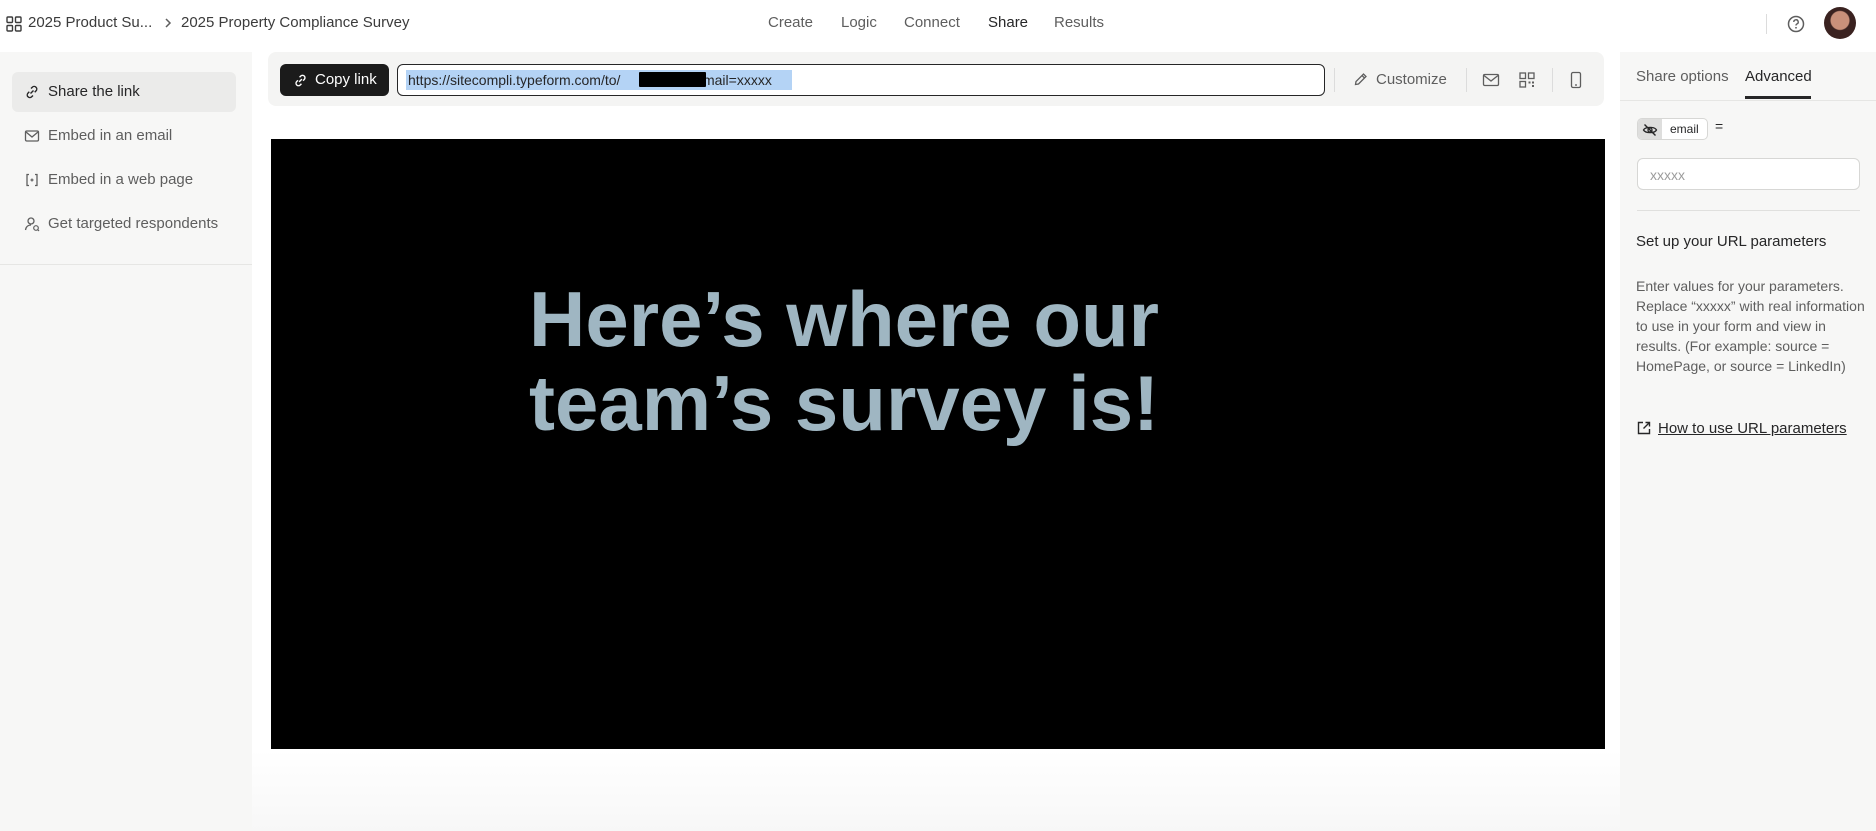 Image resolution: width=1876 pixels, height=831 pixels. I want to click on chevron-right-icon, so click(168, 23).